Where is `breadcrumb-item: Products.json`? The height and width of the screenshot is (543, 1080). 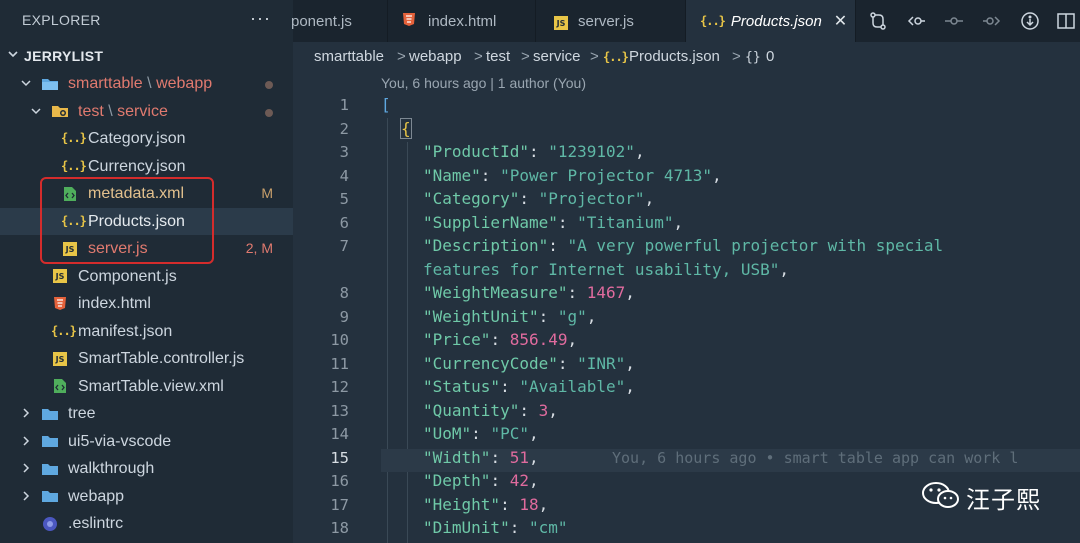
breadcrumb-item: Products.json is located at coordinates (674, 56).